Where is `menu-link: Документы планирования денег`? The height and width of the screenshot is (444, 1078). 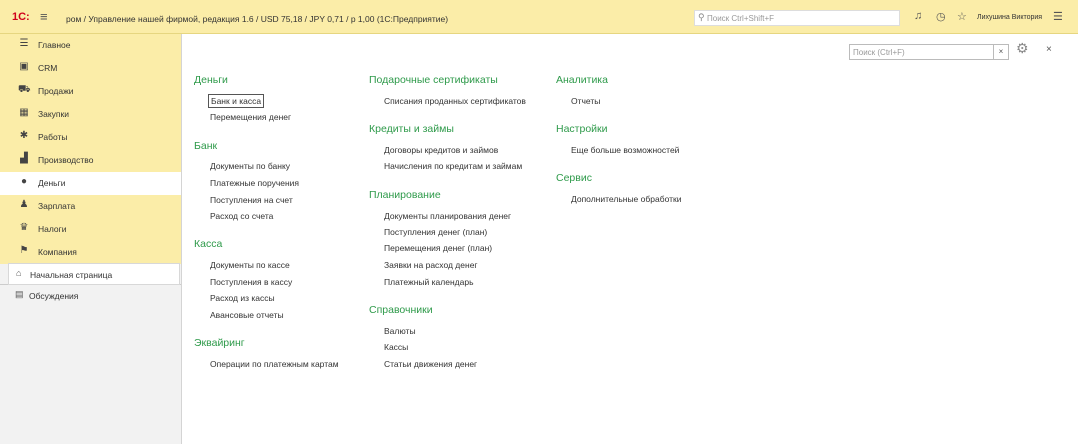 menu-link: Документы планирования денег is located at coordinates (447, 216).